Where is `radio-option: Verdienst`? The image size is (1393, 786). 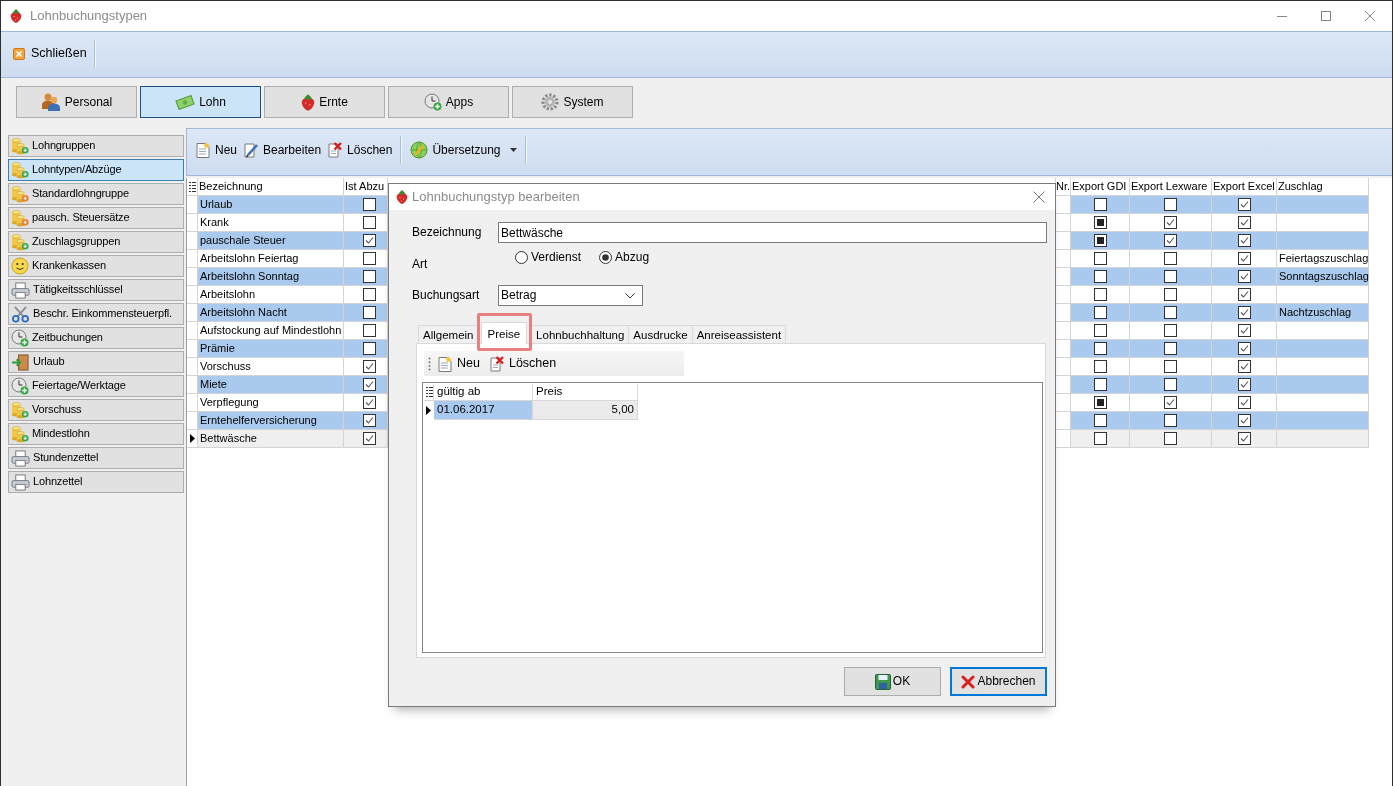
radio-option: Verdienst is located at coordinates (548, 257).